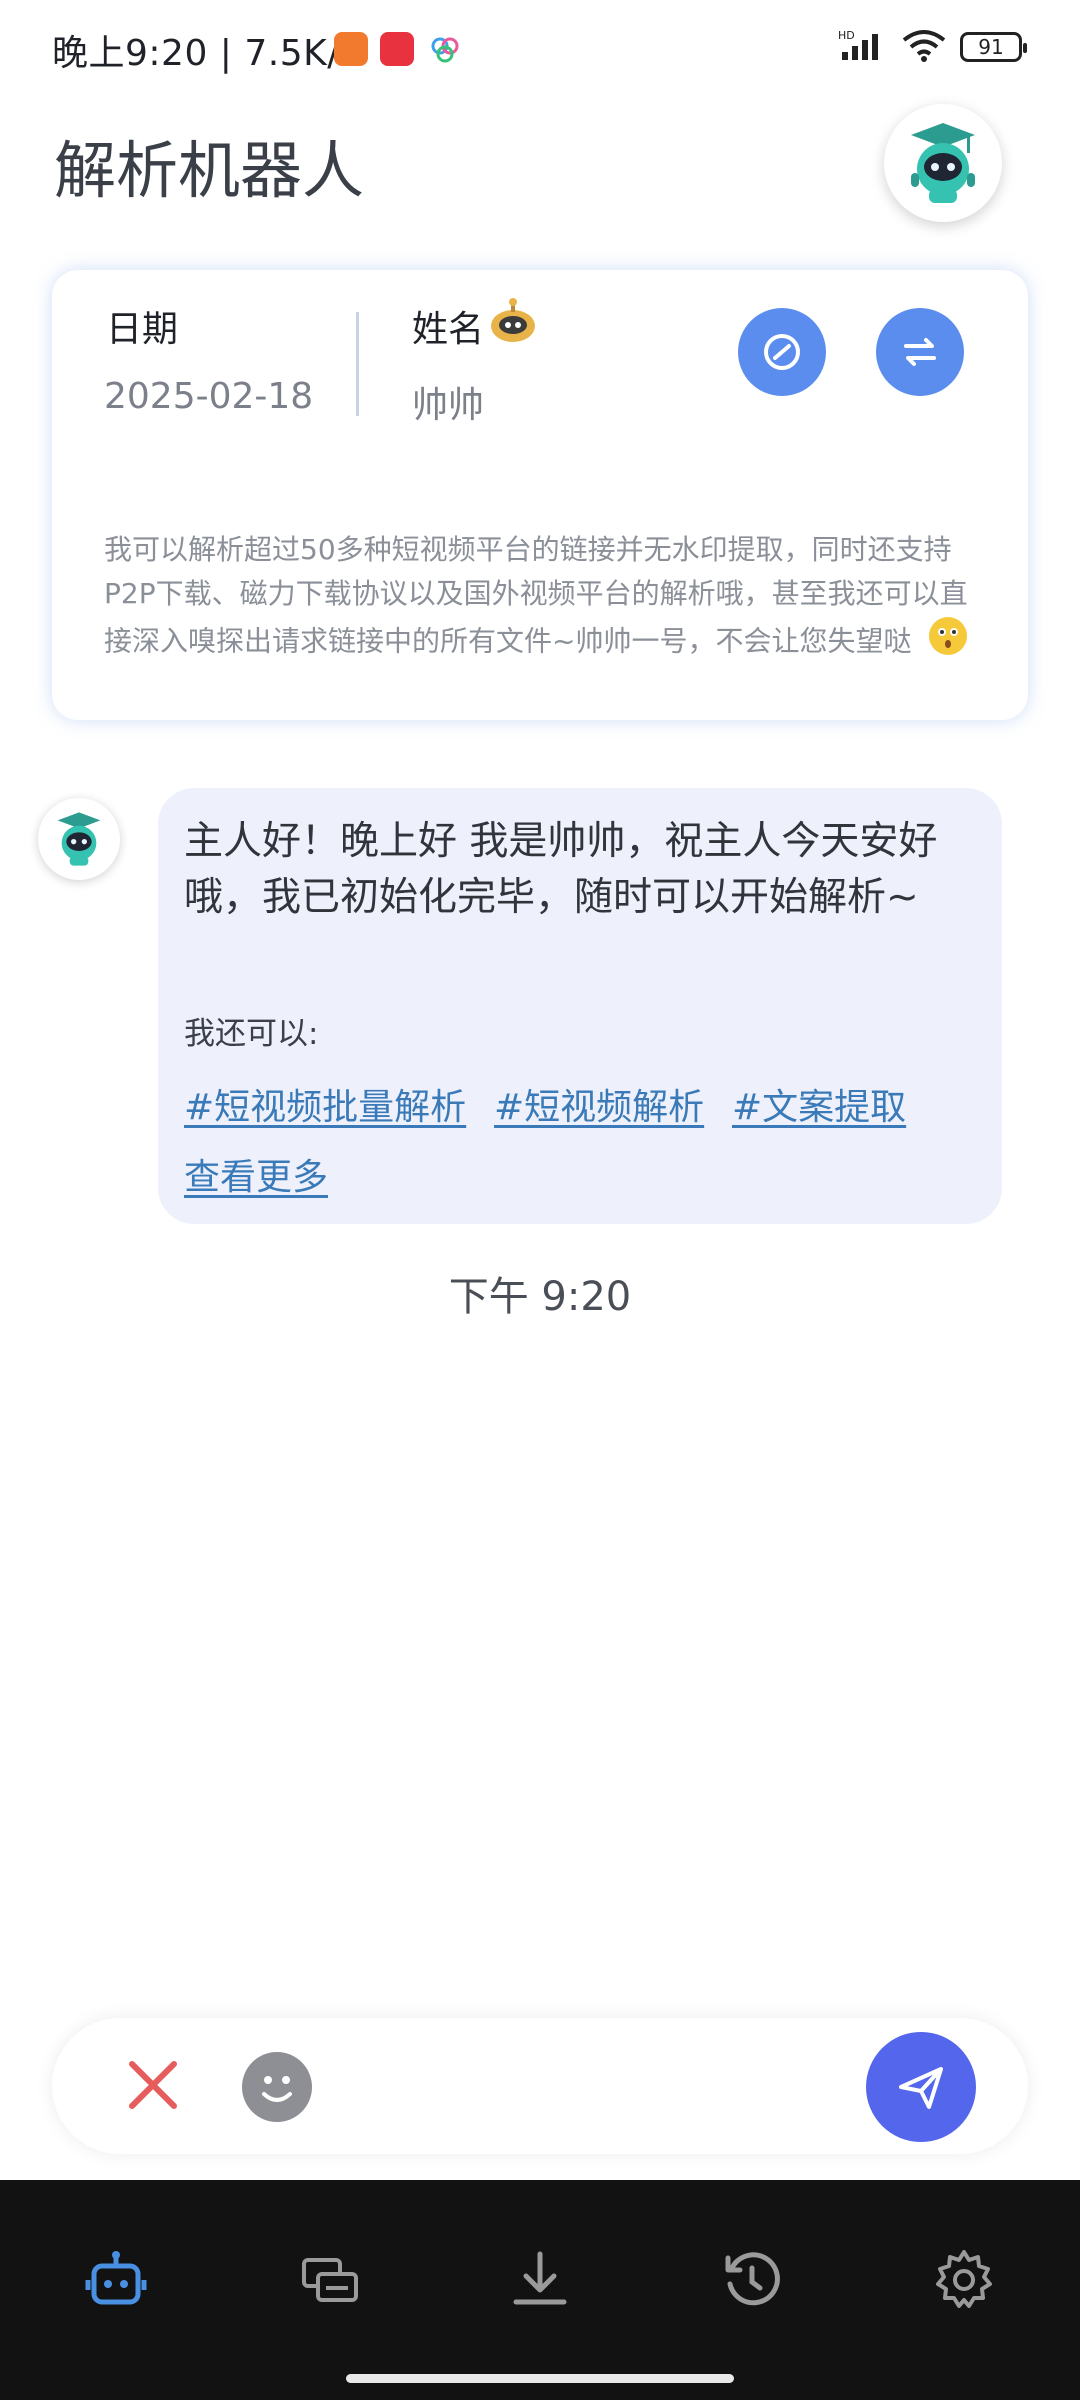 Image resolution: width=1080 pixels, height=2400 pixels. I want to click on signal-icon: HD, so click(863, 47).